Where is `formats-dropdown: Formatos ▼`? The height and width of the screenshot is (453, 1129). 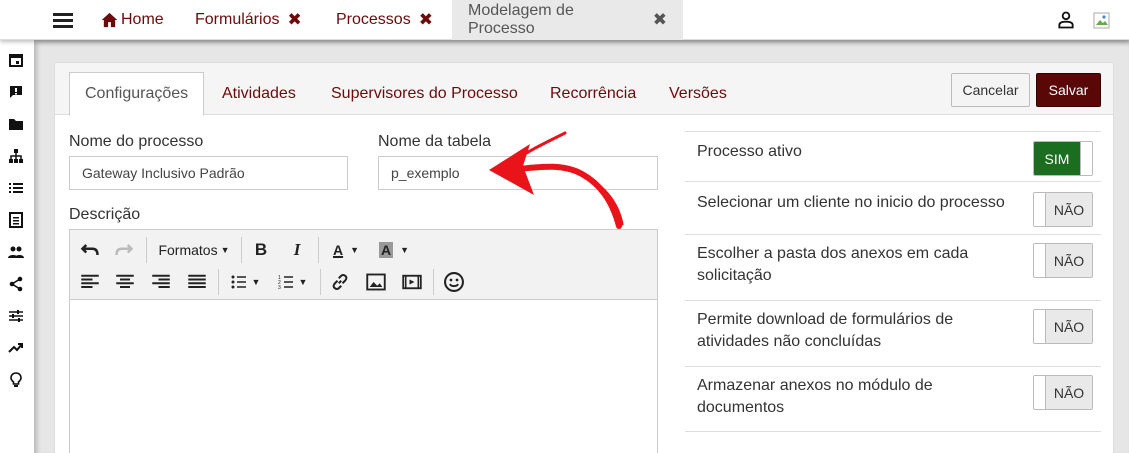
formats-dropdown: Formatos ▼ is located at coordinates (194, 250).